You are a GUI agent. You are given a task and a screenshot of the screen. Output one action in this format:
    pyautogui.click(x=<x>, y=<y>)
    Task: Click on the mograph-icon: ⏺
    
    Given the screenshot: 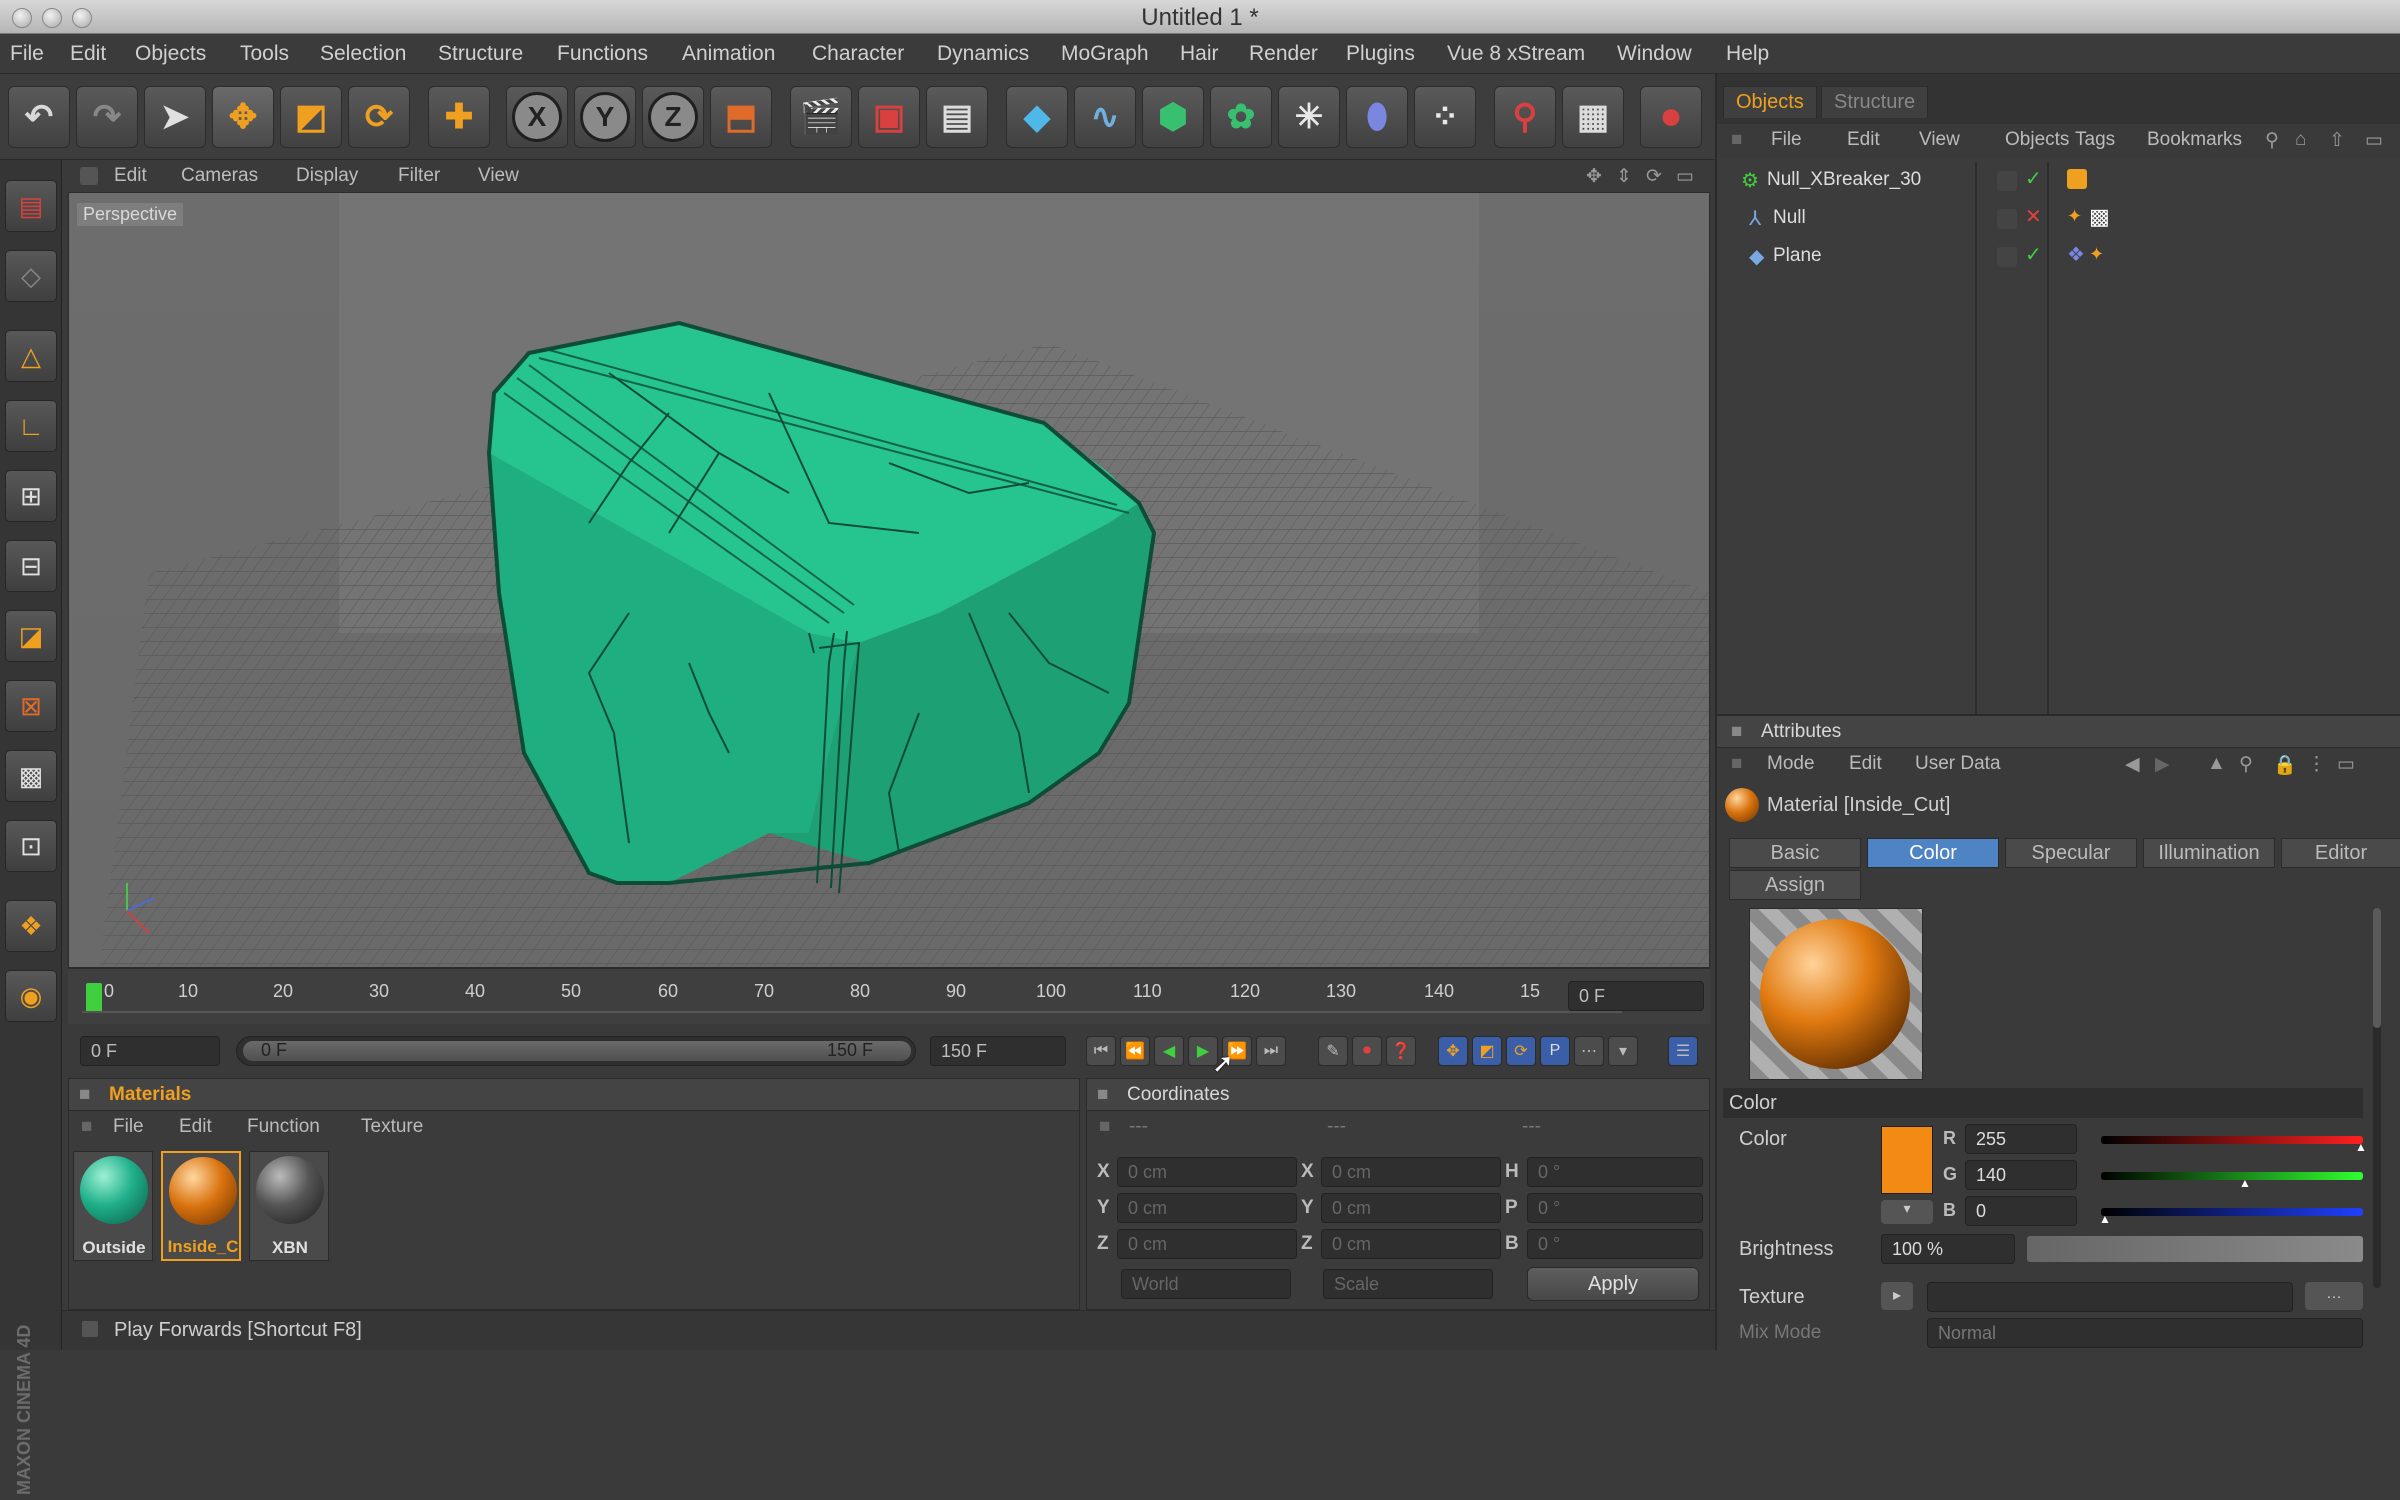 What is the action you would take?
    pyautogui.click(x=1671, y=117)
    